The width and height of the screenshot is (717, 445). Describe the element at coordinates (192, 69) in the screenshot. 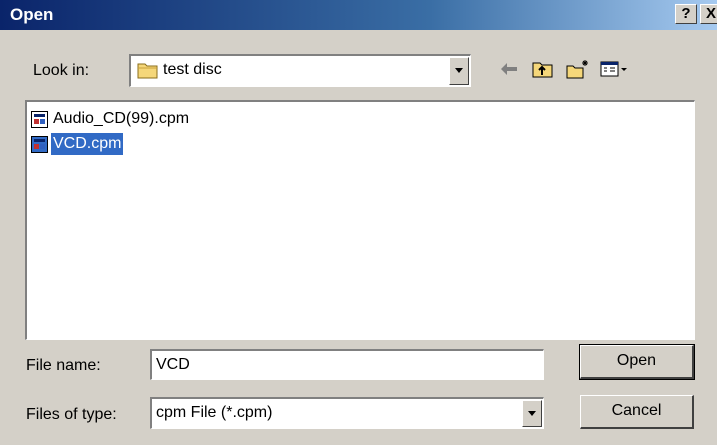

I see `look-in-value: test disc` at that location.